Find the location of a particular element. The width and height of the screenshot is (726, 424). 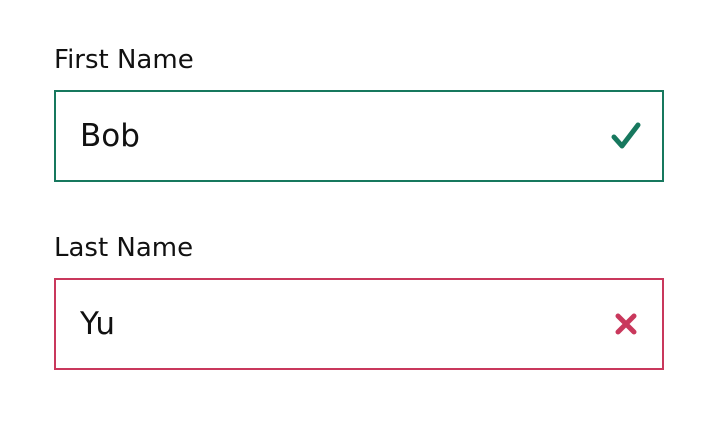

check-icon is located at coordinates (626, 136).